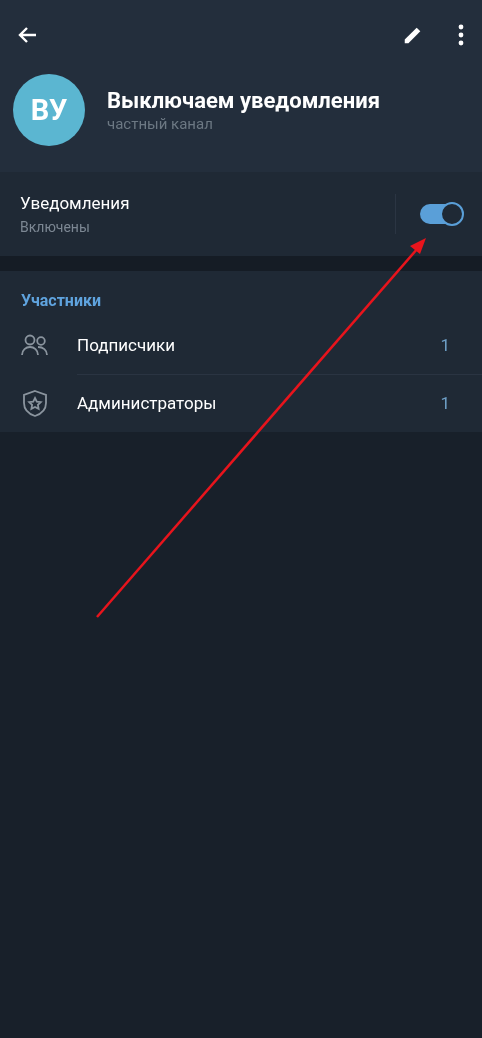 The width and height of the screenshot is (482, 1038). I want to click on member-row-label: Подписчики, so click(259, 345).